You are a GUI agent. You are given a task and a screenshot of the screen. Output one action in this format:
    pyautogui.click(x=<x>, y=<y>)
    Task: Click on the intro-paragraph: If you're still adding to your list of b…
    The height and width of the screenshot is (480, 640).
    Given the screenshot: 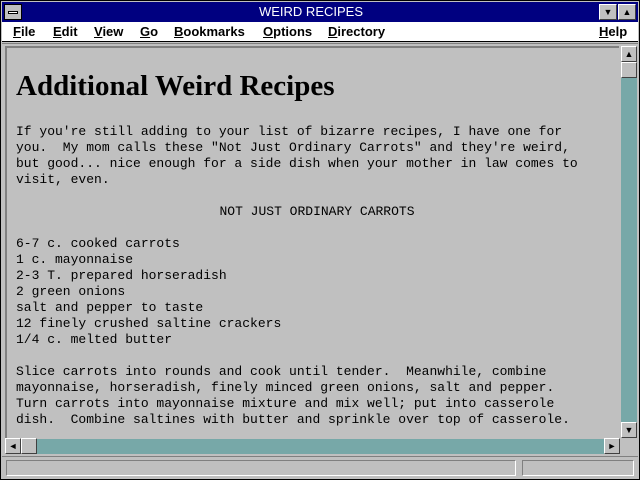 What is the action you would take?
    pyautogui.click(x=297, y=155)
    